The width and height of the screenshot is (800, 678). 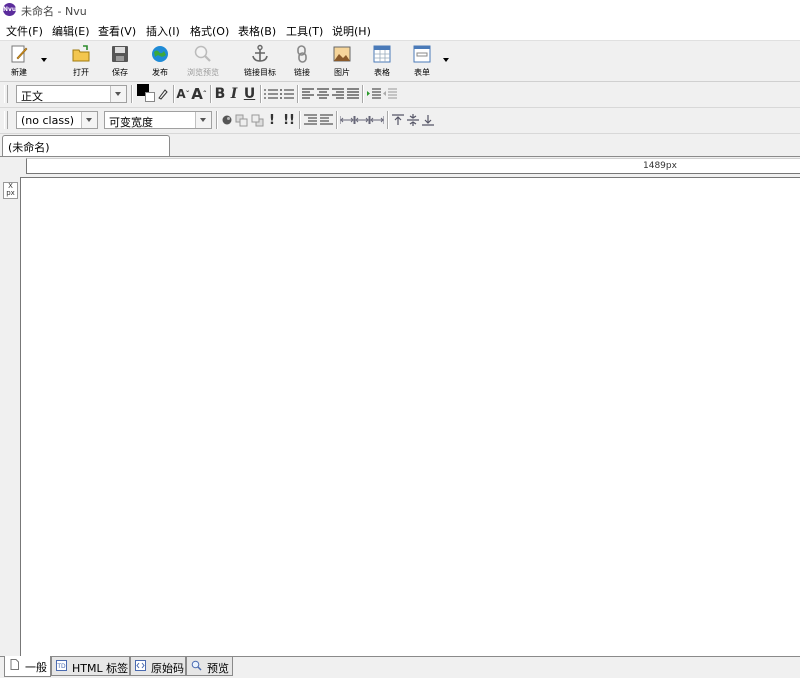 I want to click on underline-button: U, so click(x=249, y=94).